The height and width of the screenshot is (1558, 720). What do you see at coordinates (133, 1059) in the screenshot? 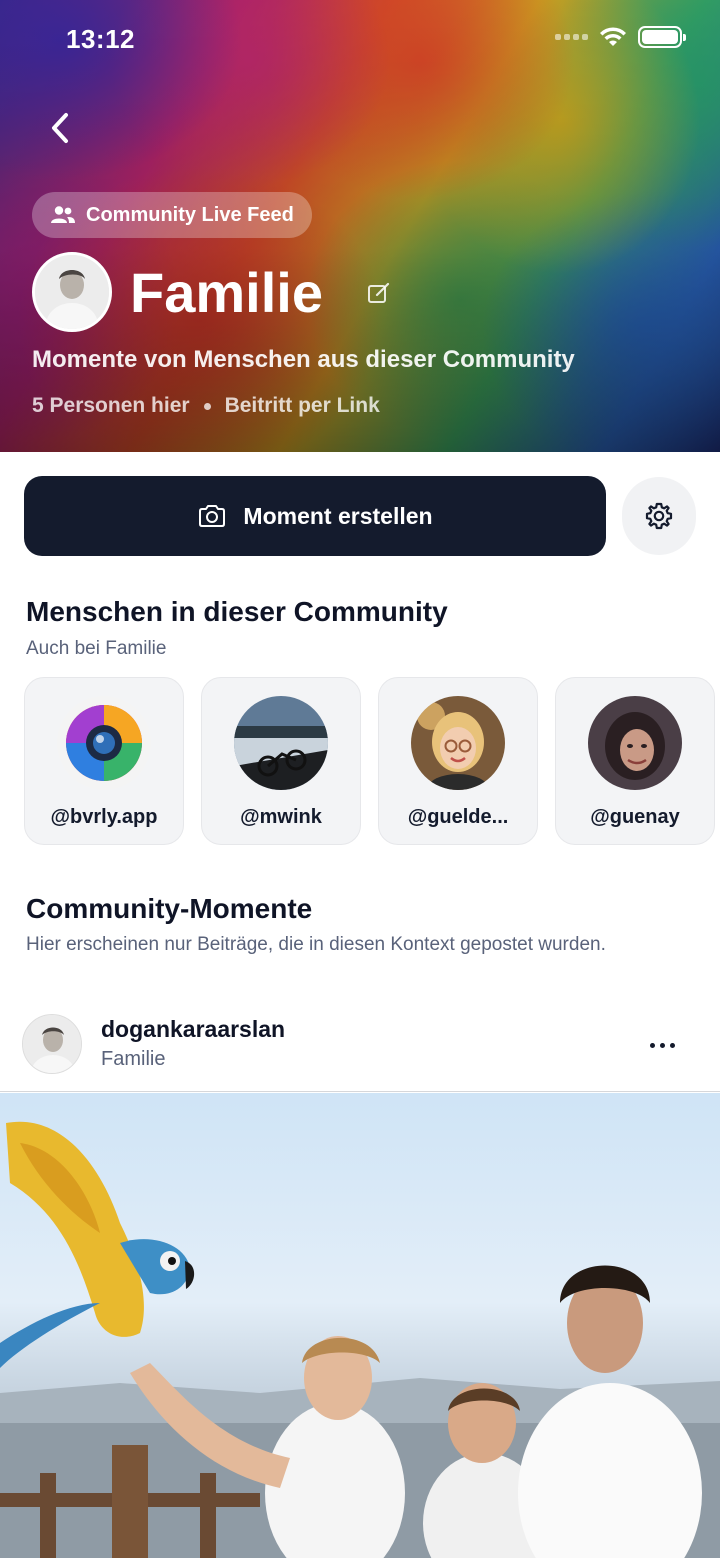
I see `post-context: Familie` at bounding box center [133, 1059].